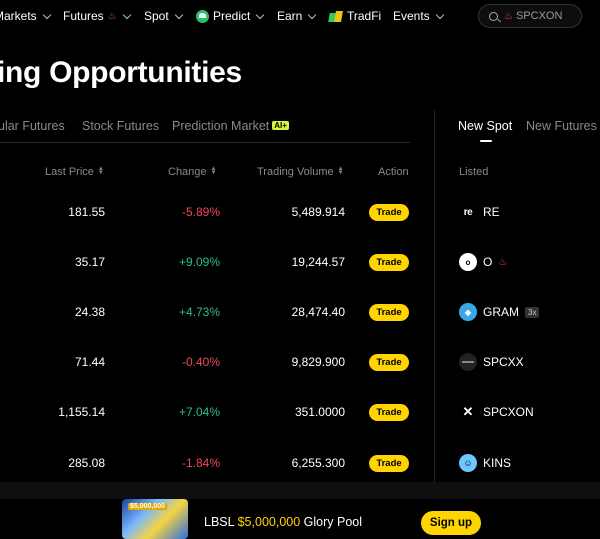 Image resolution: width=600 pixels, height=539 pixels. What do you see at coordinates (493, 16) in the screenshot?
I see `search-icon` at bounding box center [493, 16].